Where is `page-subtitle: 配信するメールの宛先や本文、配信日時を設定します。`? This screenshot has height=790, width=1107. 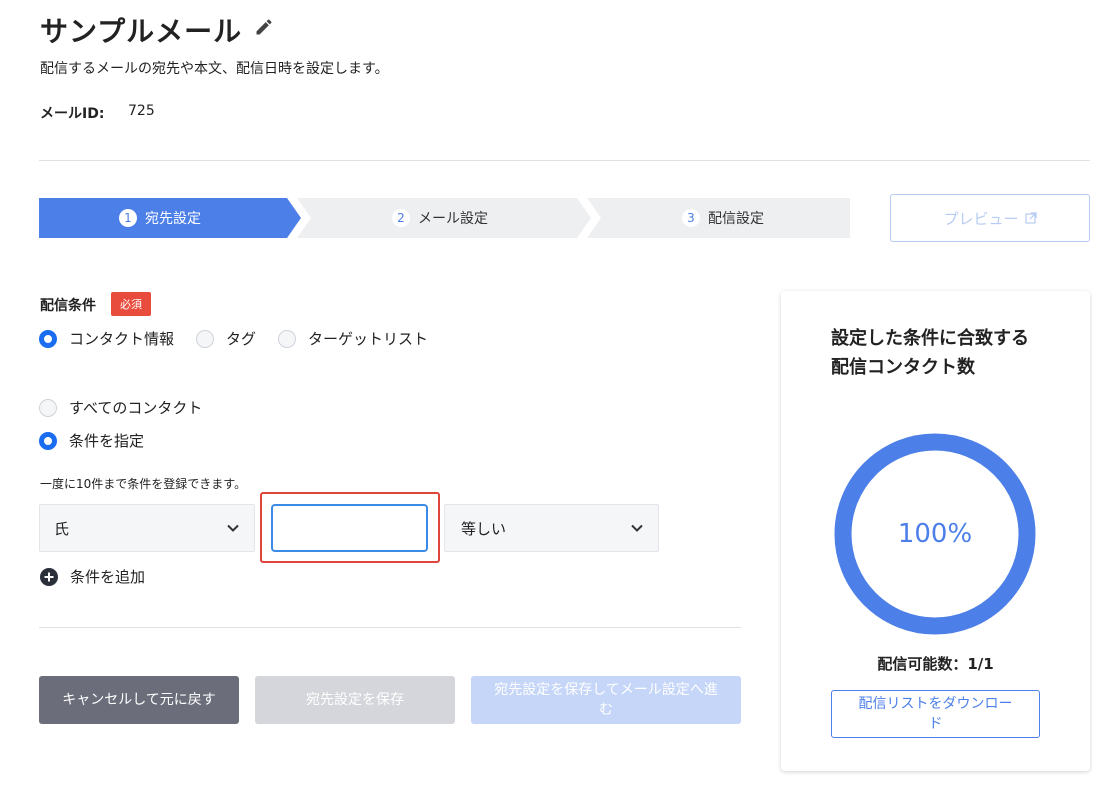
page-subtitle: 配信するメールの宛先や本文、配信日時を設定します。 is located at coordinates (214, 69).